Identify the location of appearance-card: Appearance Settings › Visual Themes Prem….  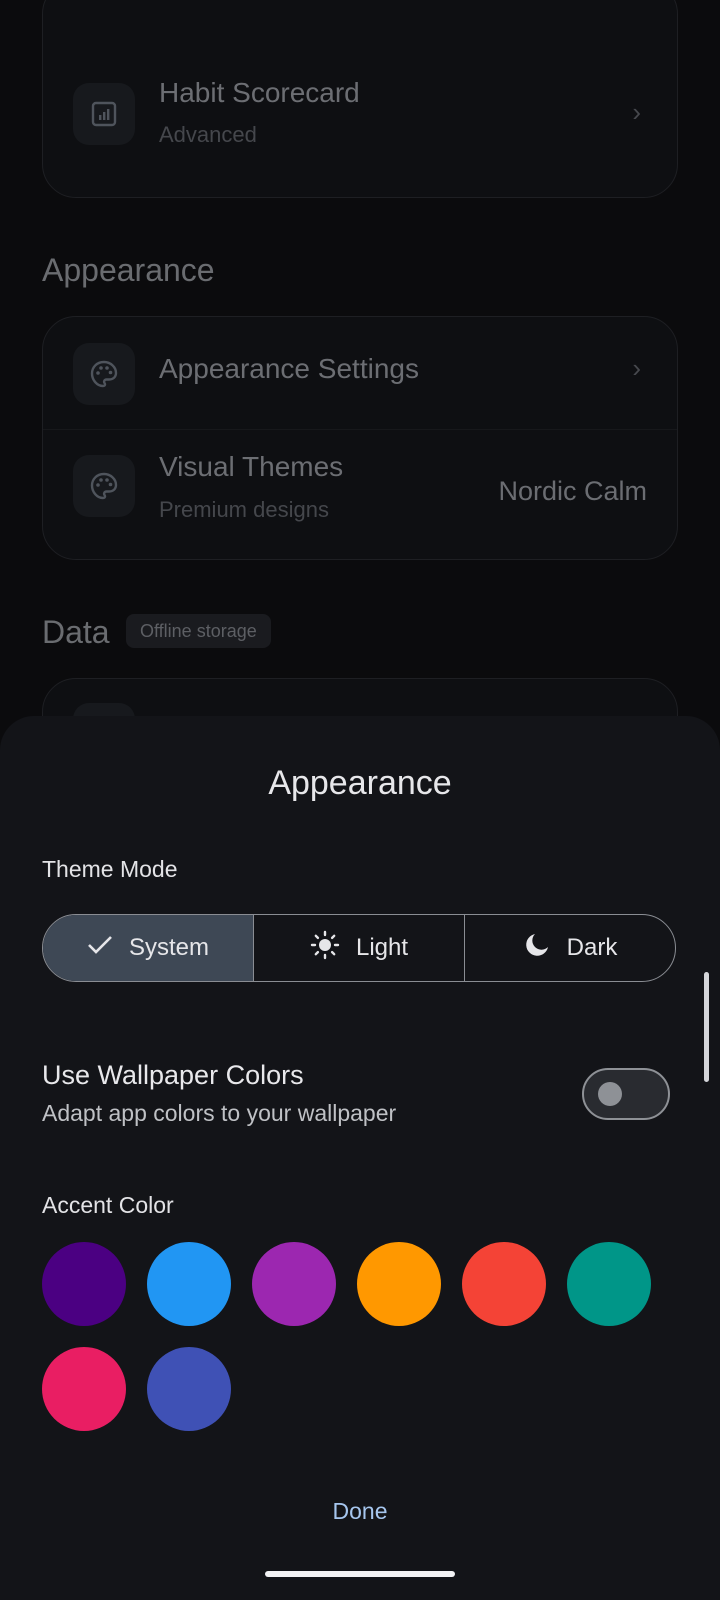
(360, 438).